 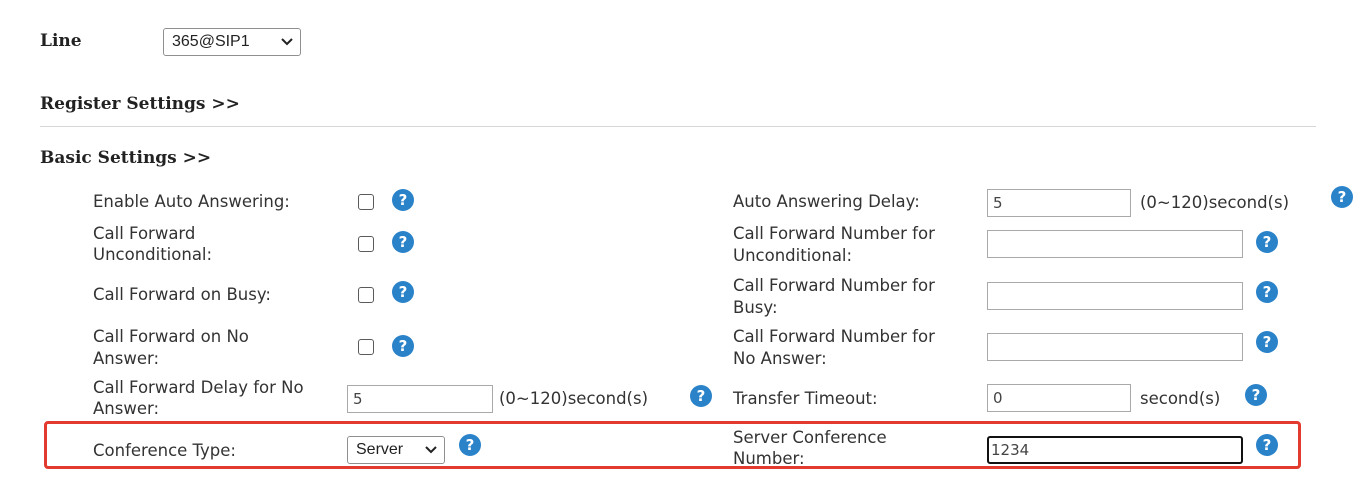 What do you see at coordinates (126, 408) in the screenshot?
I see `cf-delay-label-line2: Answer:` at bounding box center [126, 408].